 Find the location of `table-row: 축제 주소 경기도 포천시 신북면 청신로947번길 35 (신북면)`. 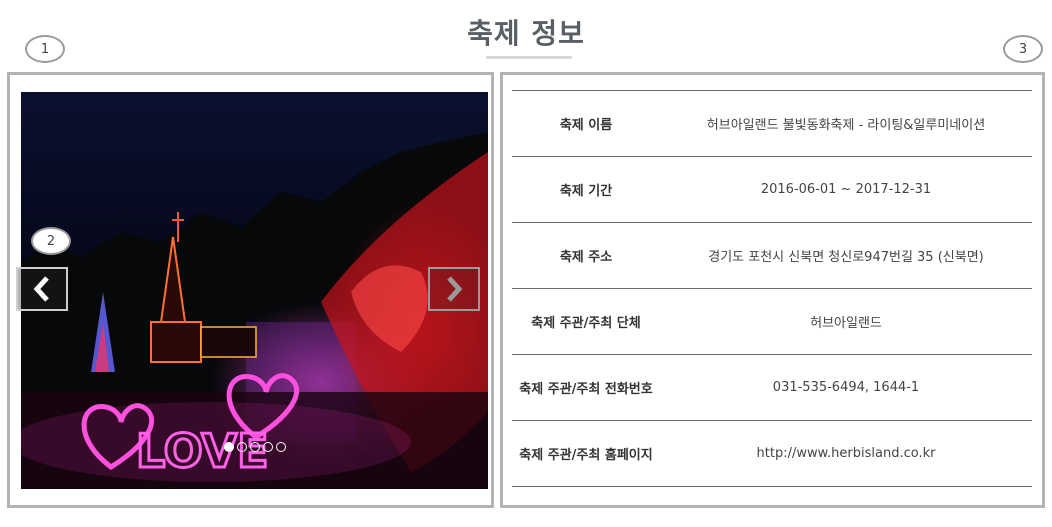

table-row: 축제 주소 경기도 포천시 신북면 청신로947번길 35 (신북면) is located at coordinates (772, 255).